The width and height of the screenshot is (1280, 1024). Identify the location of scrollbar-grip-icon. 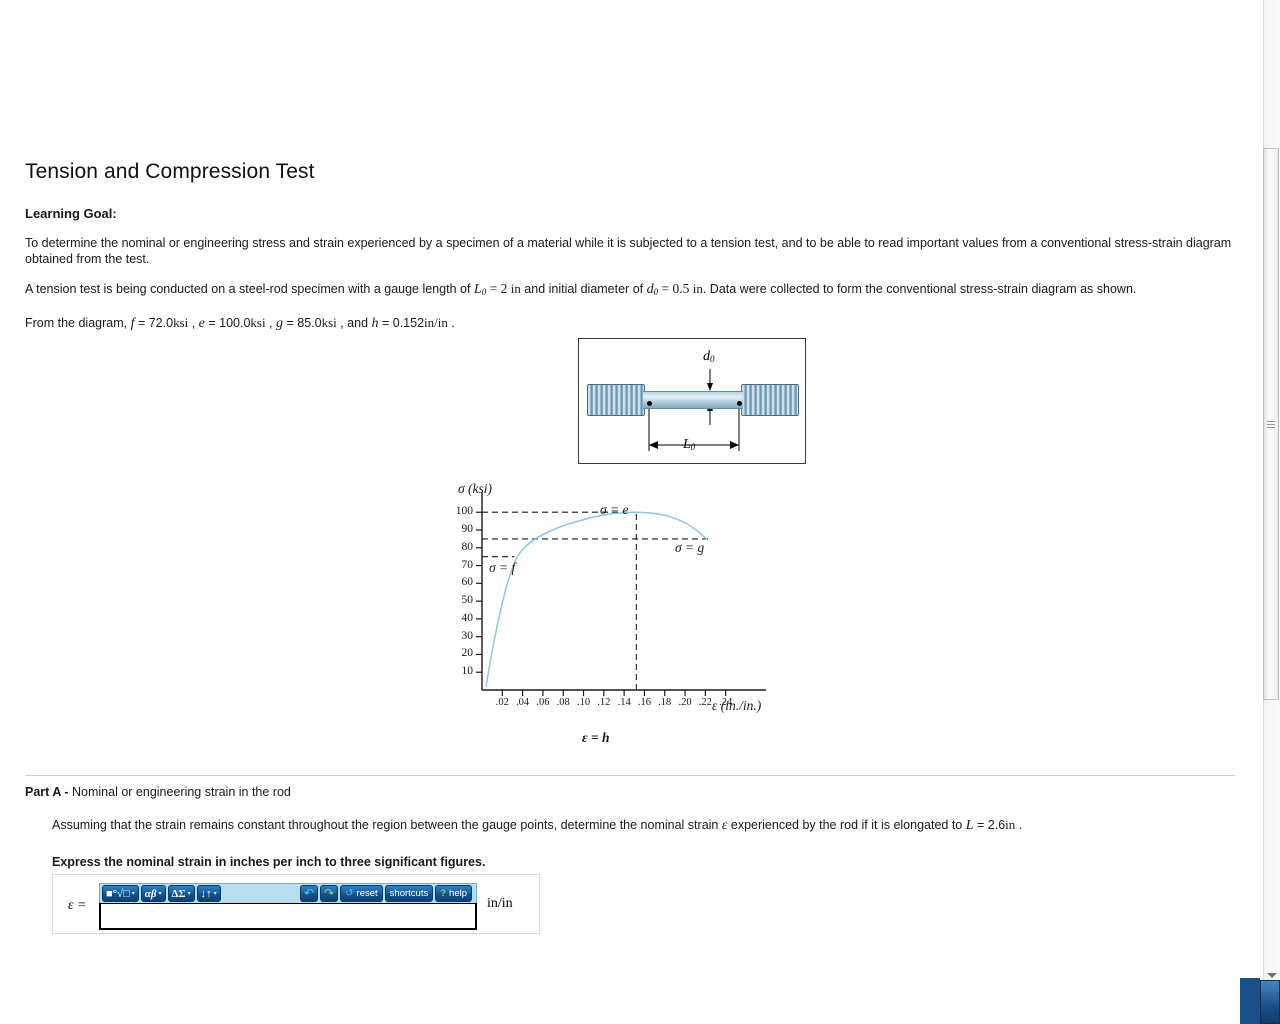
(1271, 424).